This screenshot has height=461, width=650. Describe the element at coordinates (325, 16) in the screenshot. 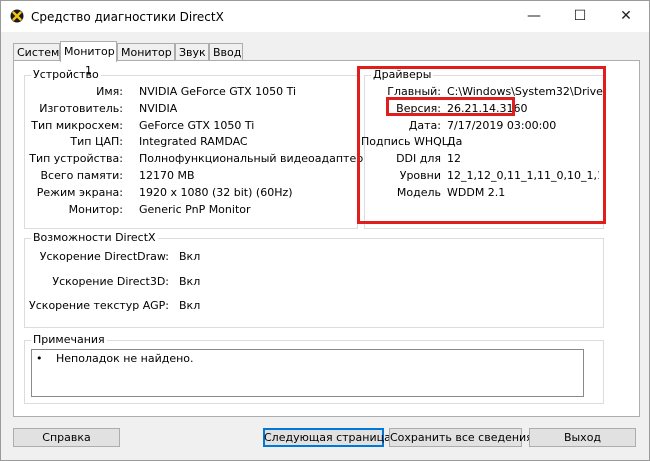

I see `title-bar: Средство диагностики DirectX — ☐ ✕` at that location.